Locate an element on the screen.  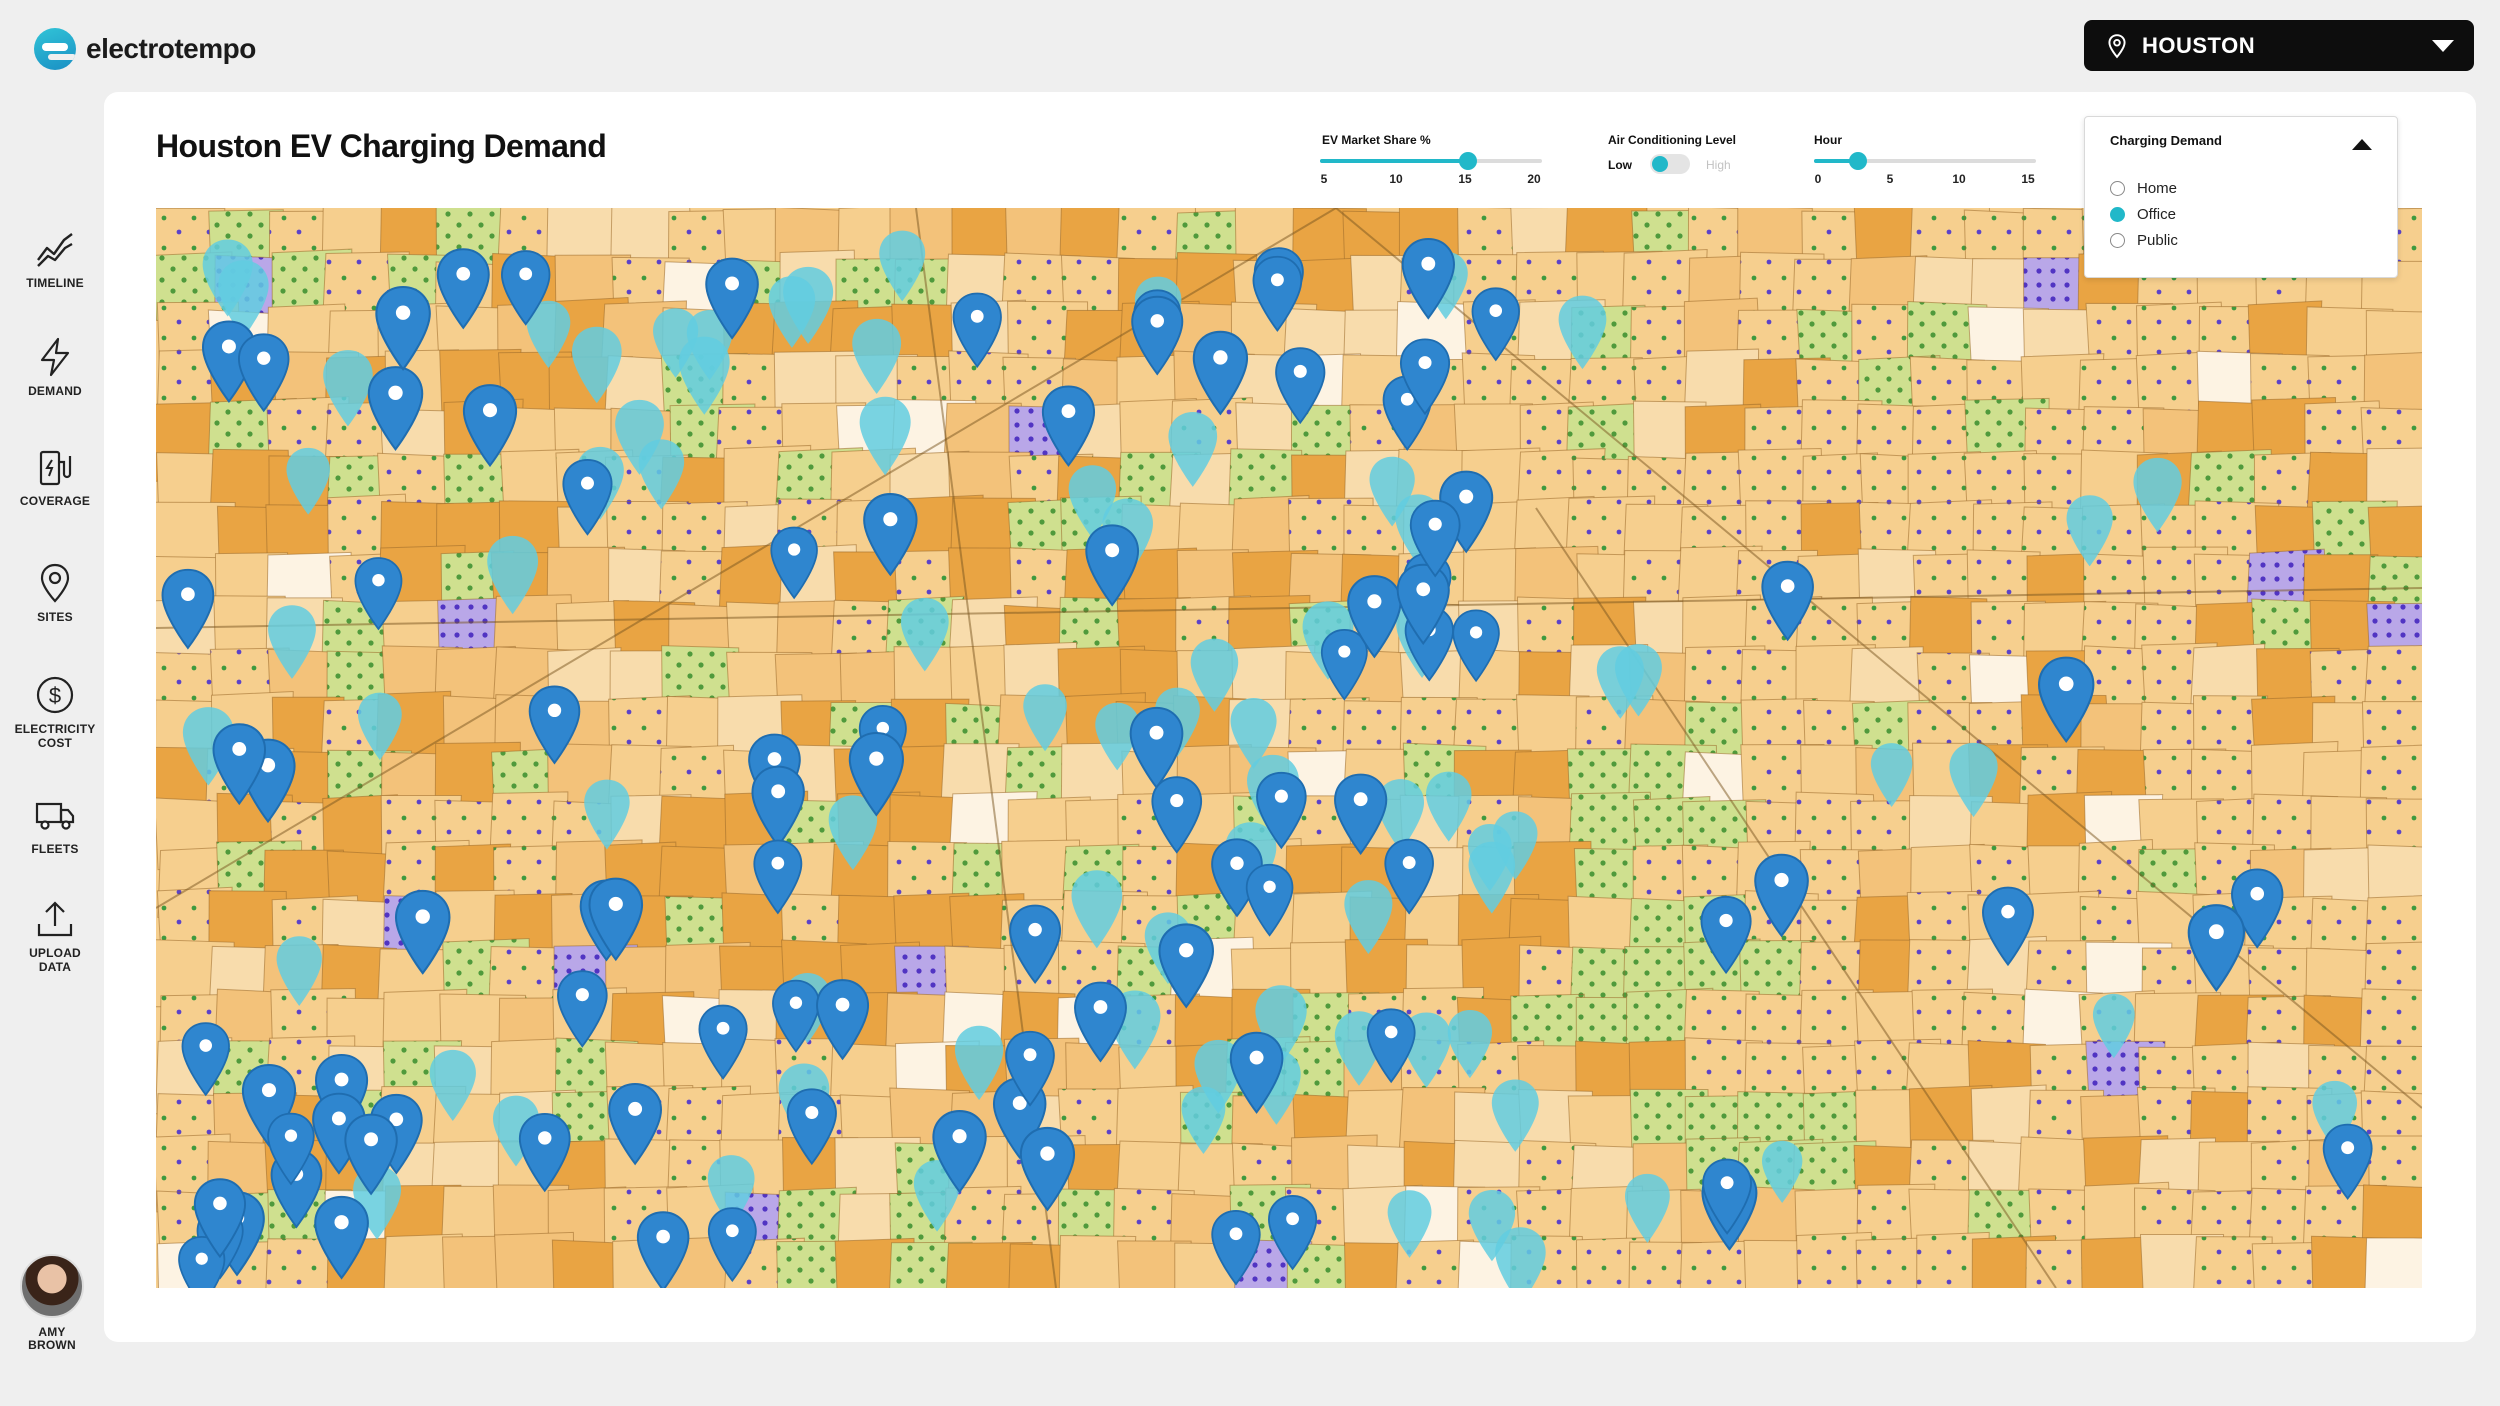
ev-share-tick: 15 is located at coordinates (1465, 179).